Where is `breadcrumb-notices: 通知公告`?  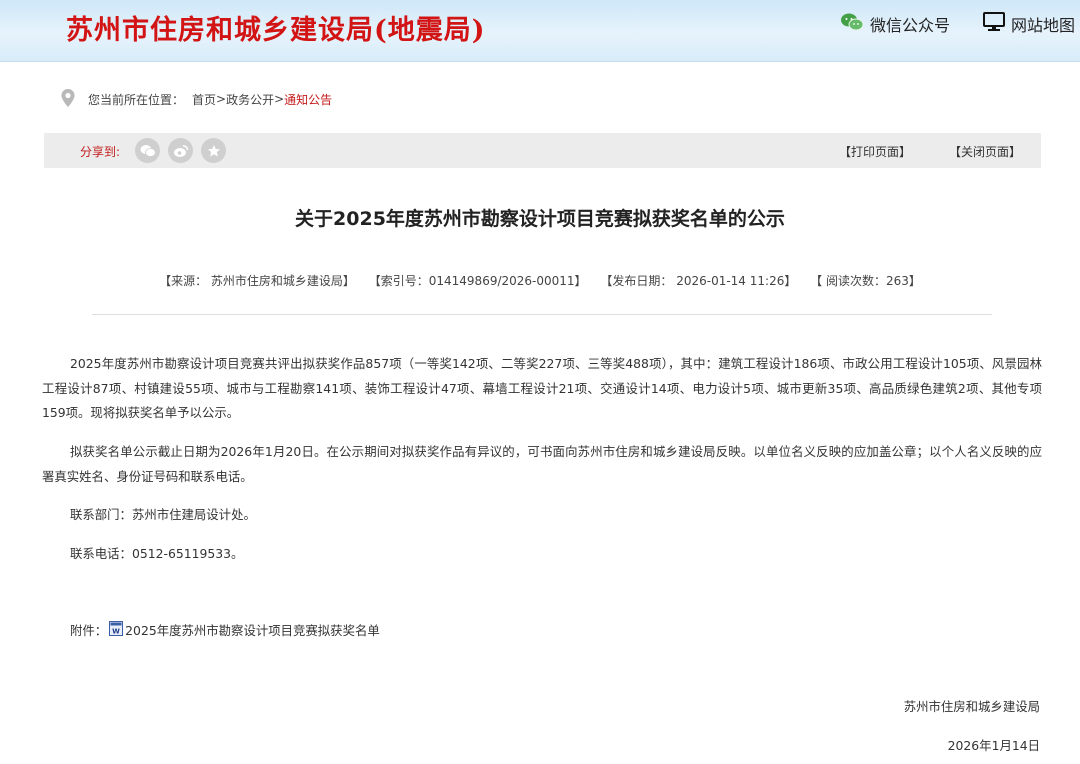 breadcrumb-notices: 通知公告 is located at coordinates (308, 99).